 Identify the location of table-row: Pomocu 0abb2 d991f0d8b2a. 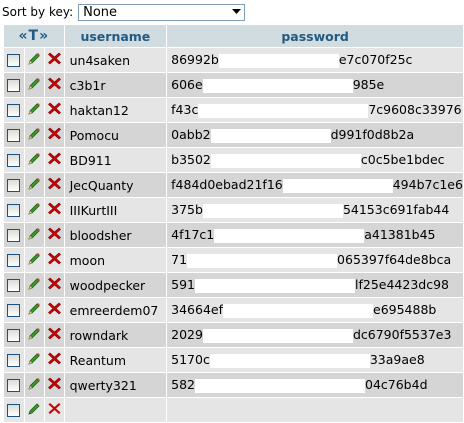
(233, 135).